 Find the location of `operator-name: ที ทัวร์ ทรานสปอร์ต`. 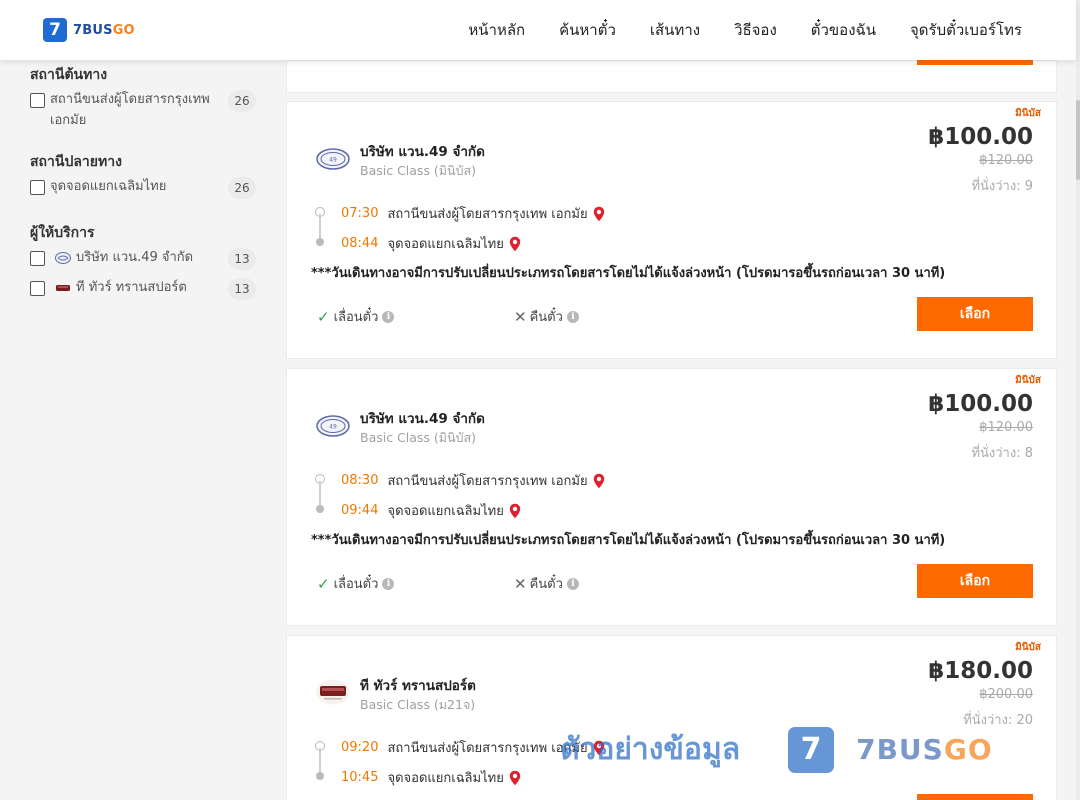

operator-name: ที ทัวร์ ทรานสปอร์ต is located at coordinates (418, 686).